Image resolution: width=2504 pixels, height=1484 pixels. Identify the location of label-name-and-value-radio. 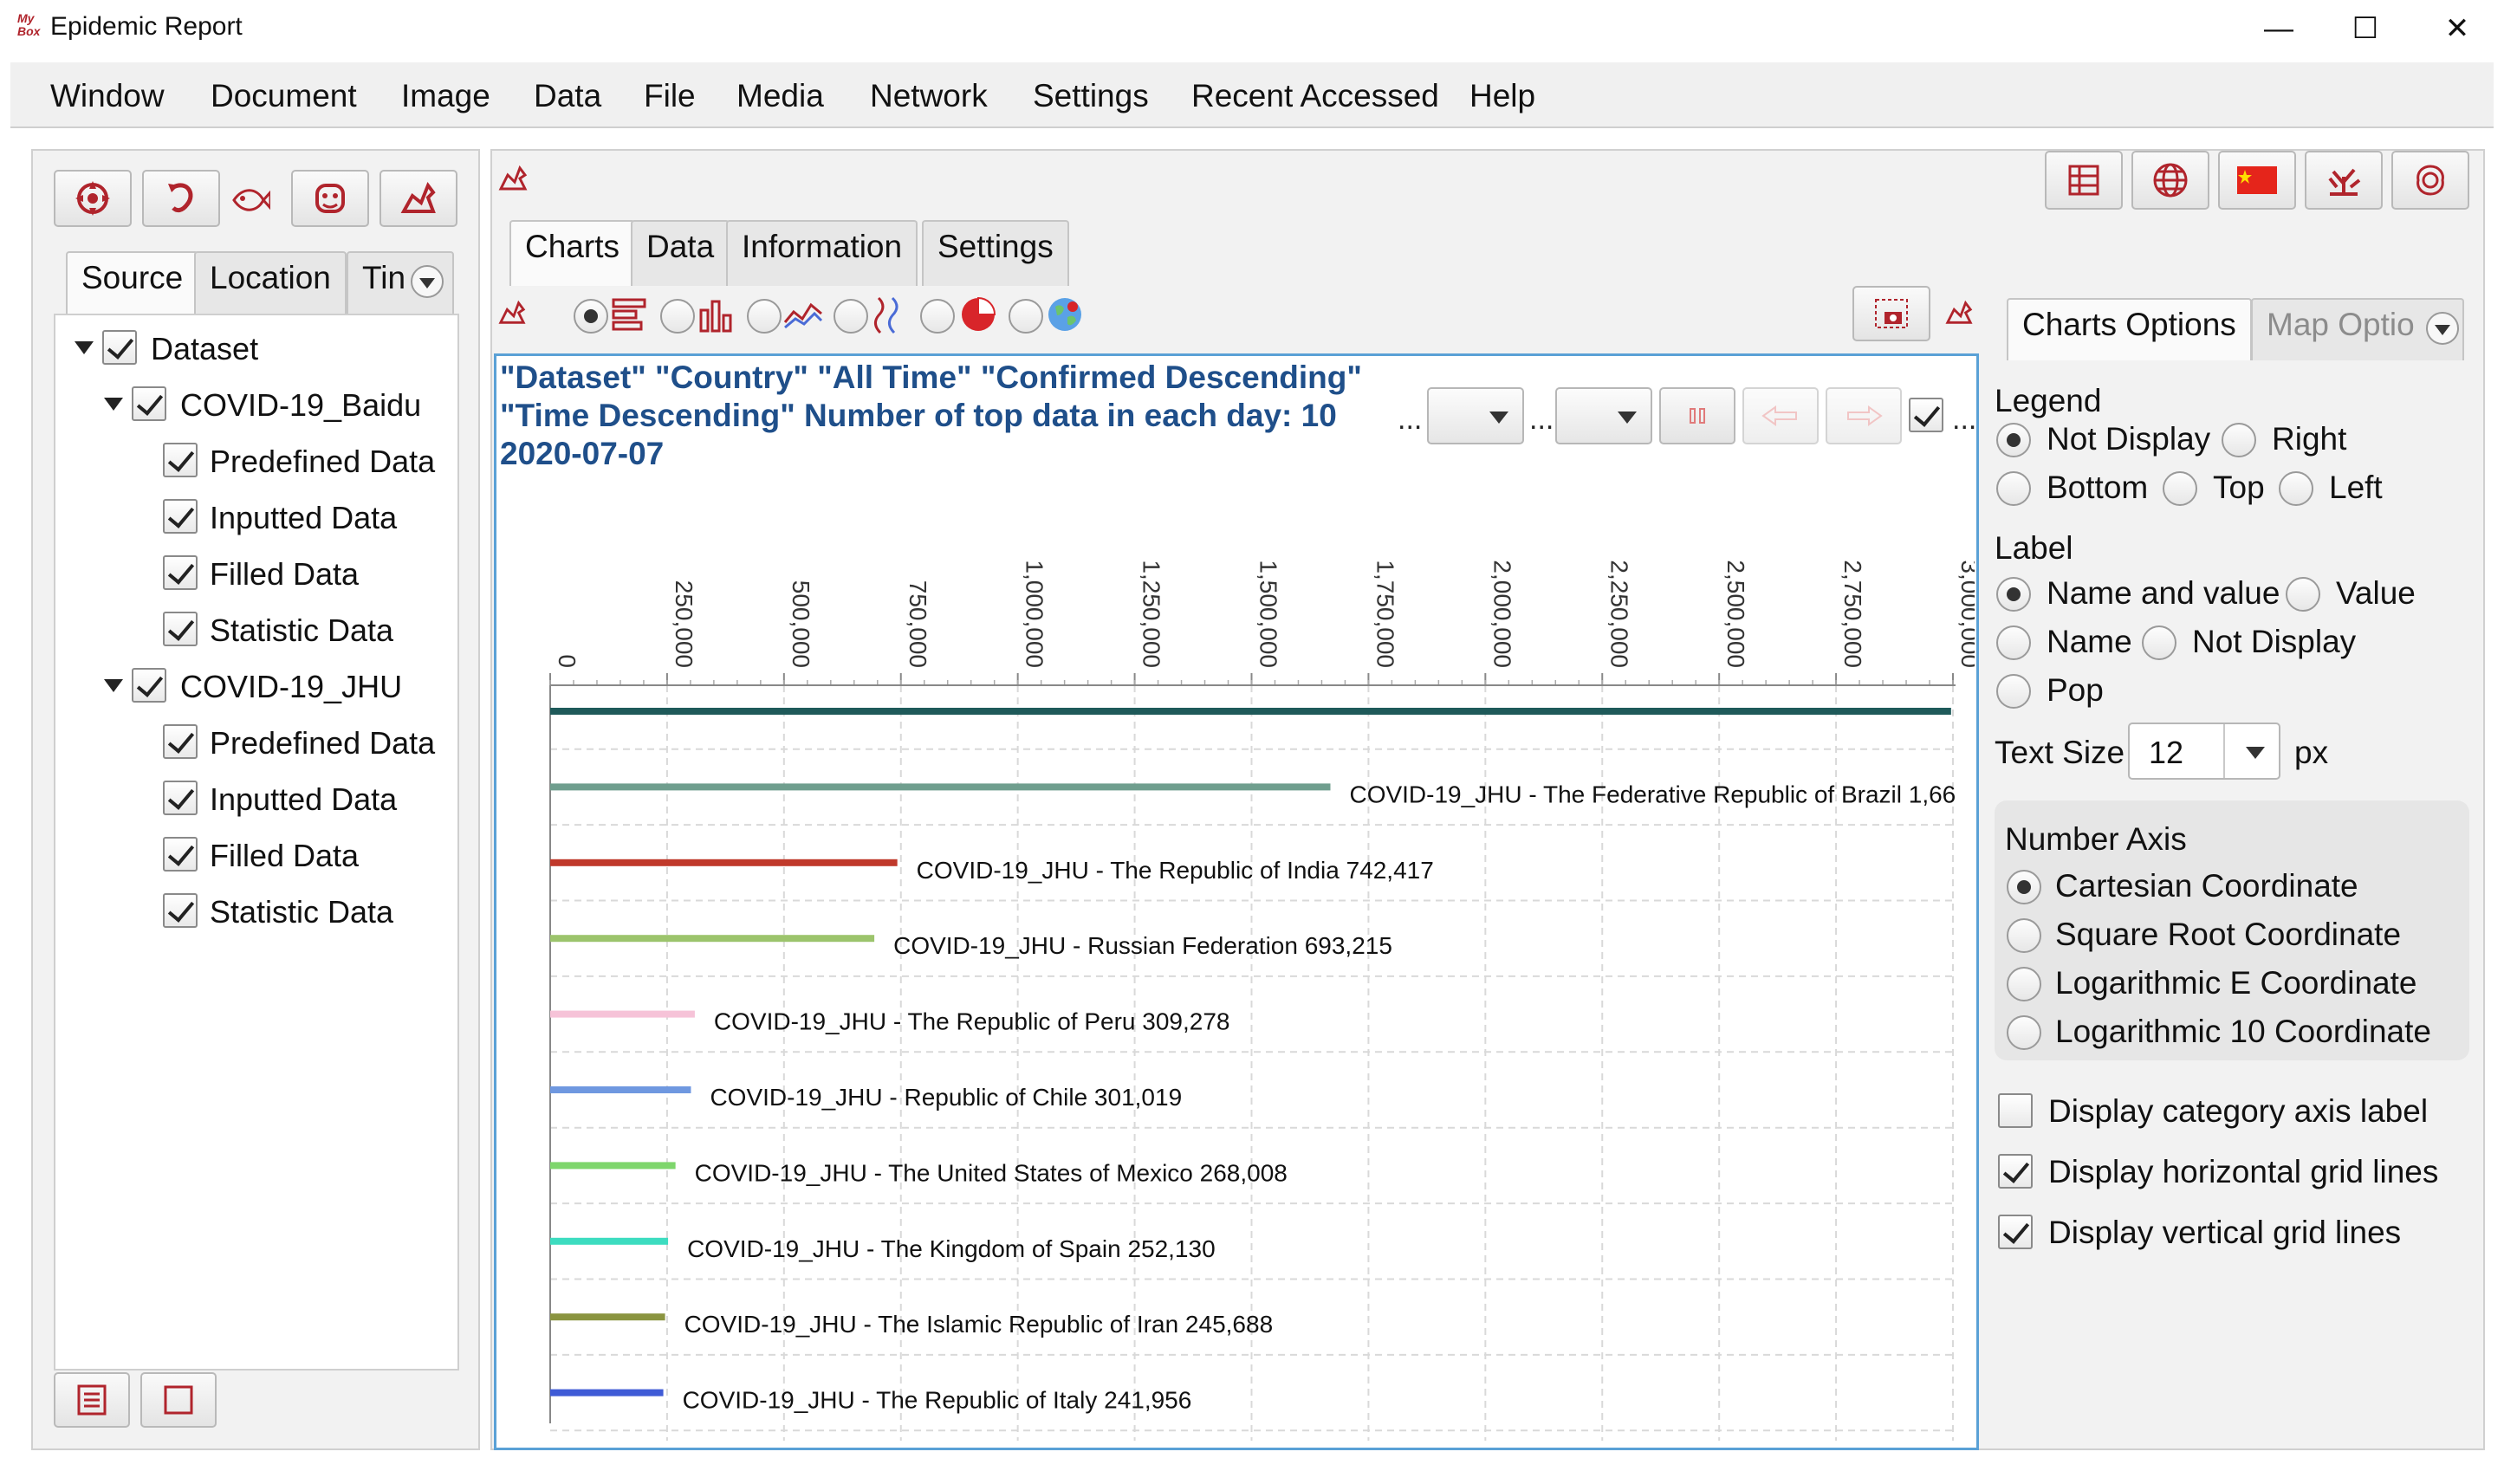
(2014, 594).